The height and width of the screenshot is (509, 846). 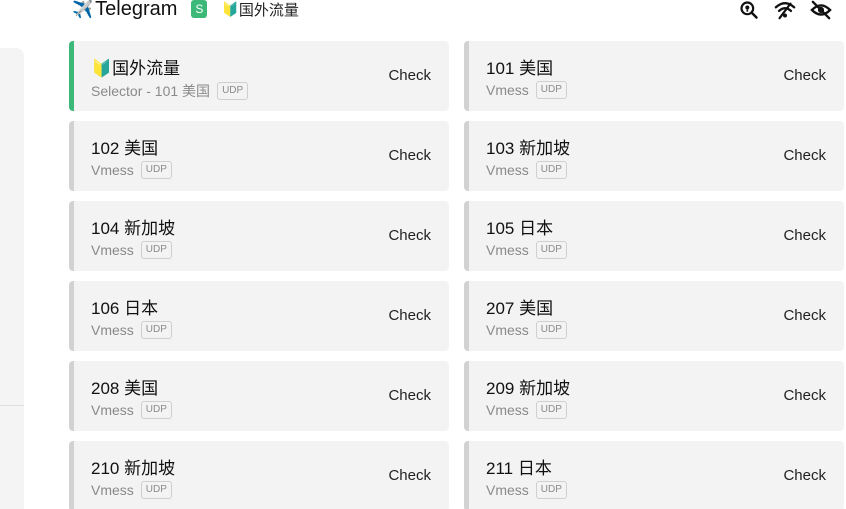 What do you see at coordinates (133, 228) in the screenshot?
I see `proxy-name: 104 新加坡` at bounding box center [133, 228].